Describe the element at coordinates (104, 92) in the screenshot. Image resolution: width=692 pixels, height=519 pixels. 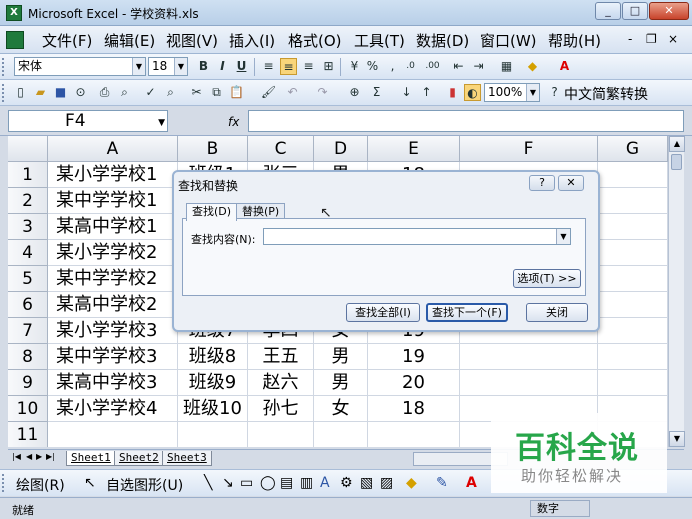
I see `print-icon: ⎙` at that location.